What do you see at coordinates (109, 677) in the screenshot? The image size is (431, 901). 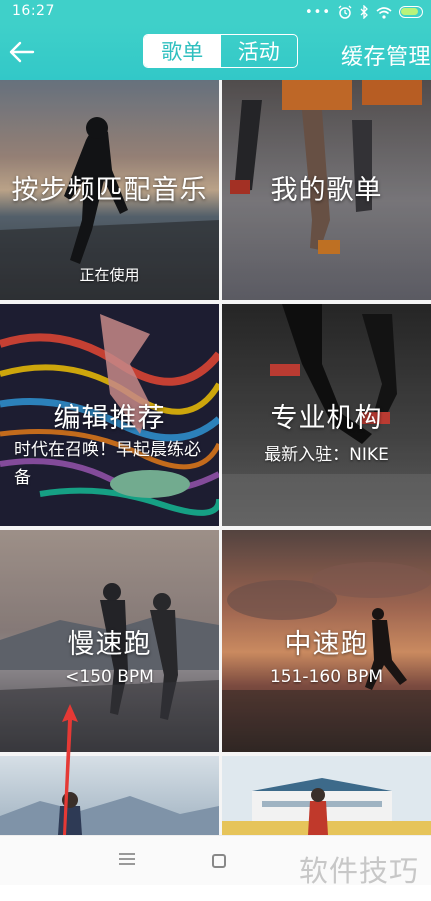 I see `card-subtitle: <150 BPM` at bounding box center [109, 677].